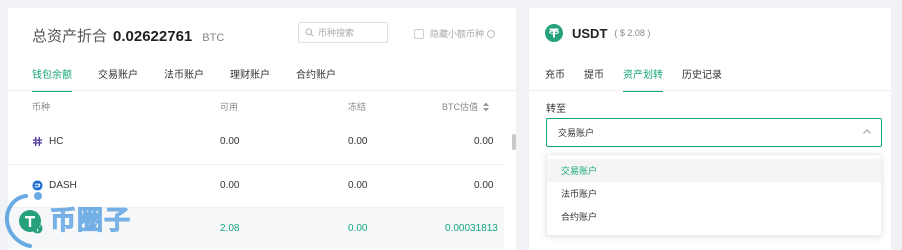 The height and width of the screenshot is (250, 902). What do you see at coordinates (316, 79) in the screenshot?
I see `tab-contract-account: 合约账户` at bounding box center [316, 79].